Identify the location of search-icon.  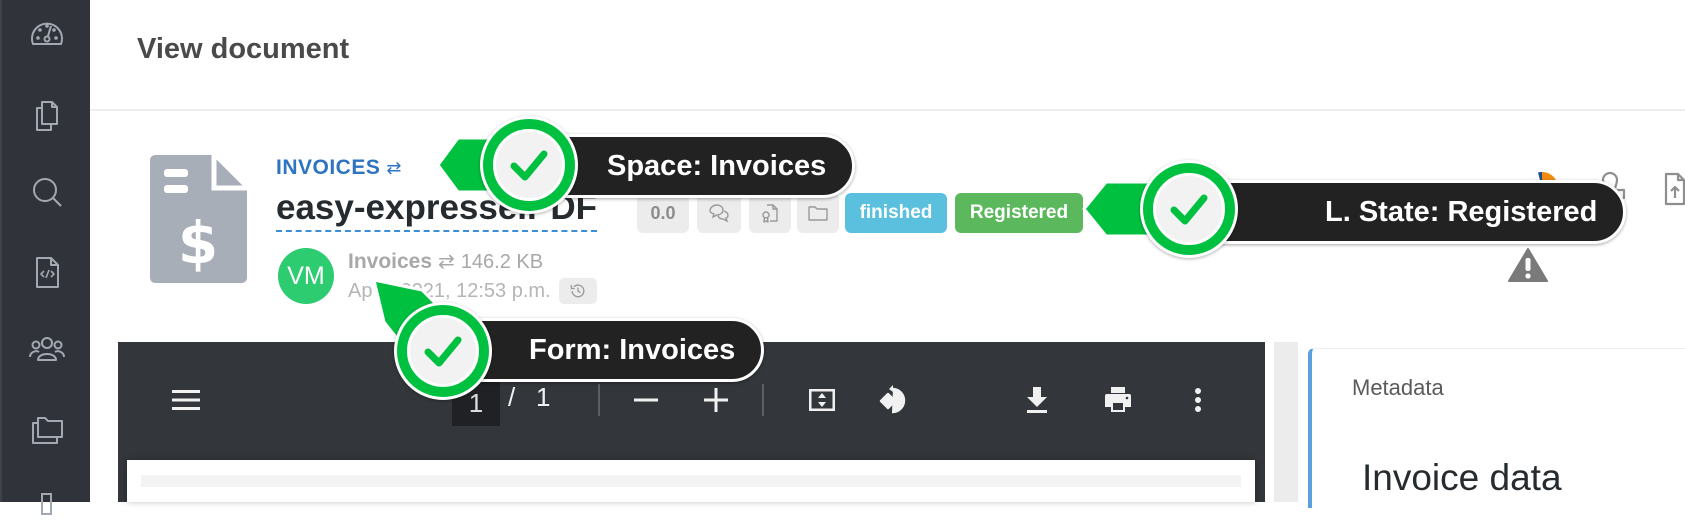
(47, 192).